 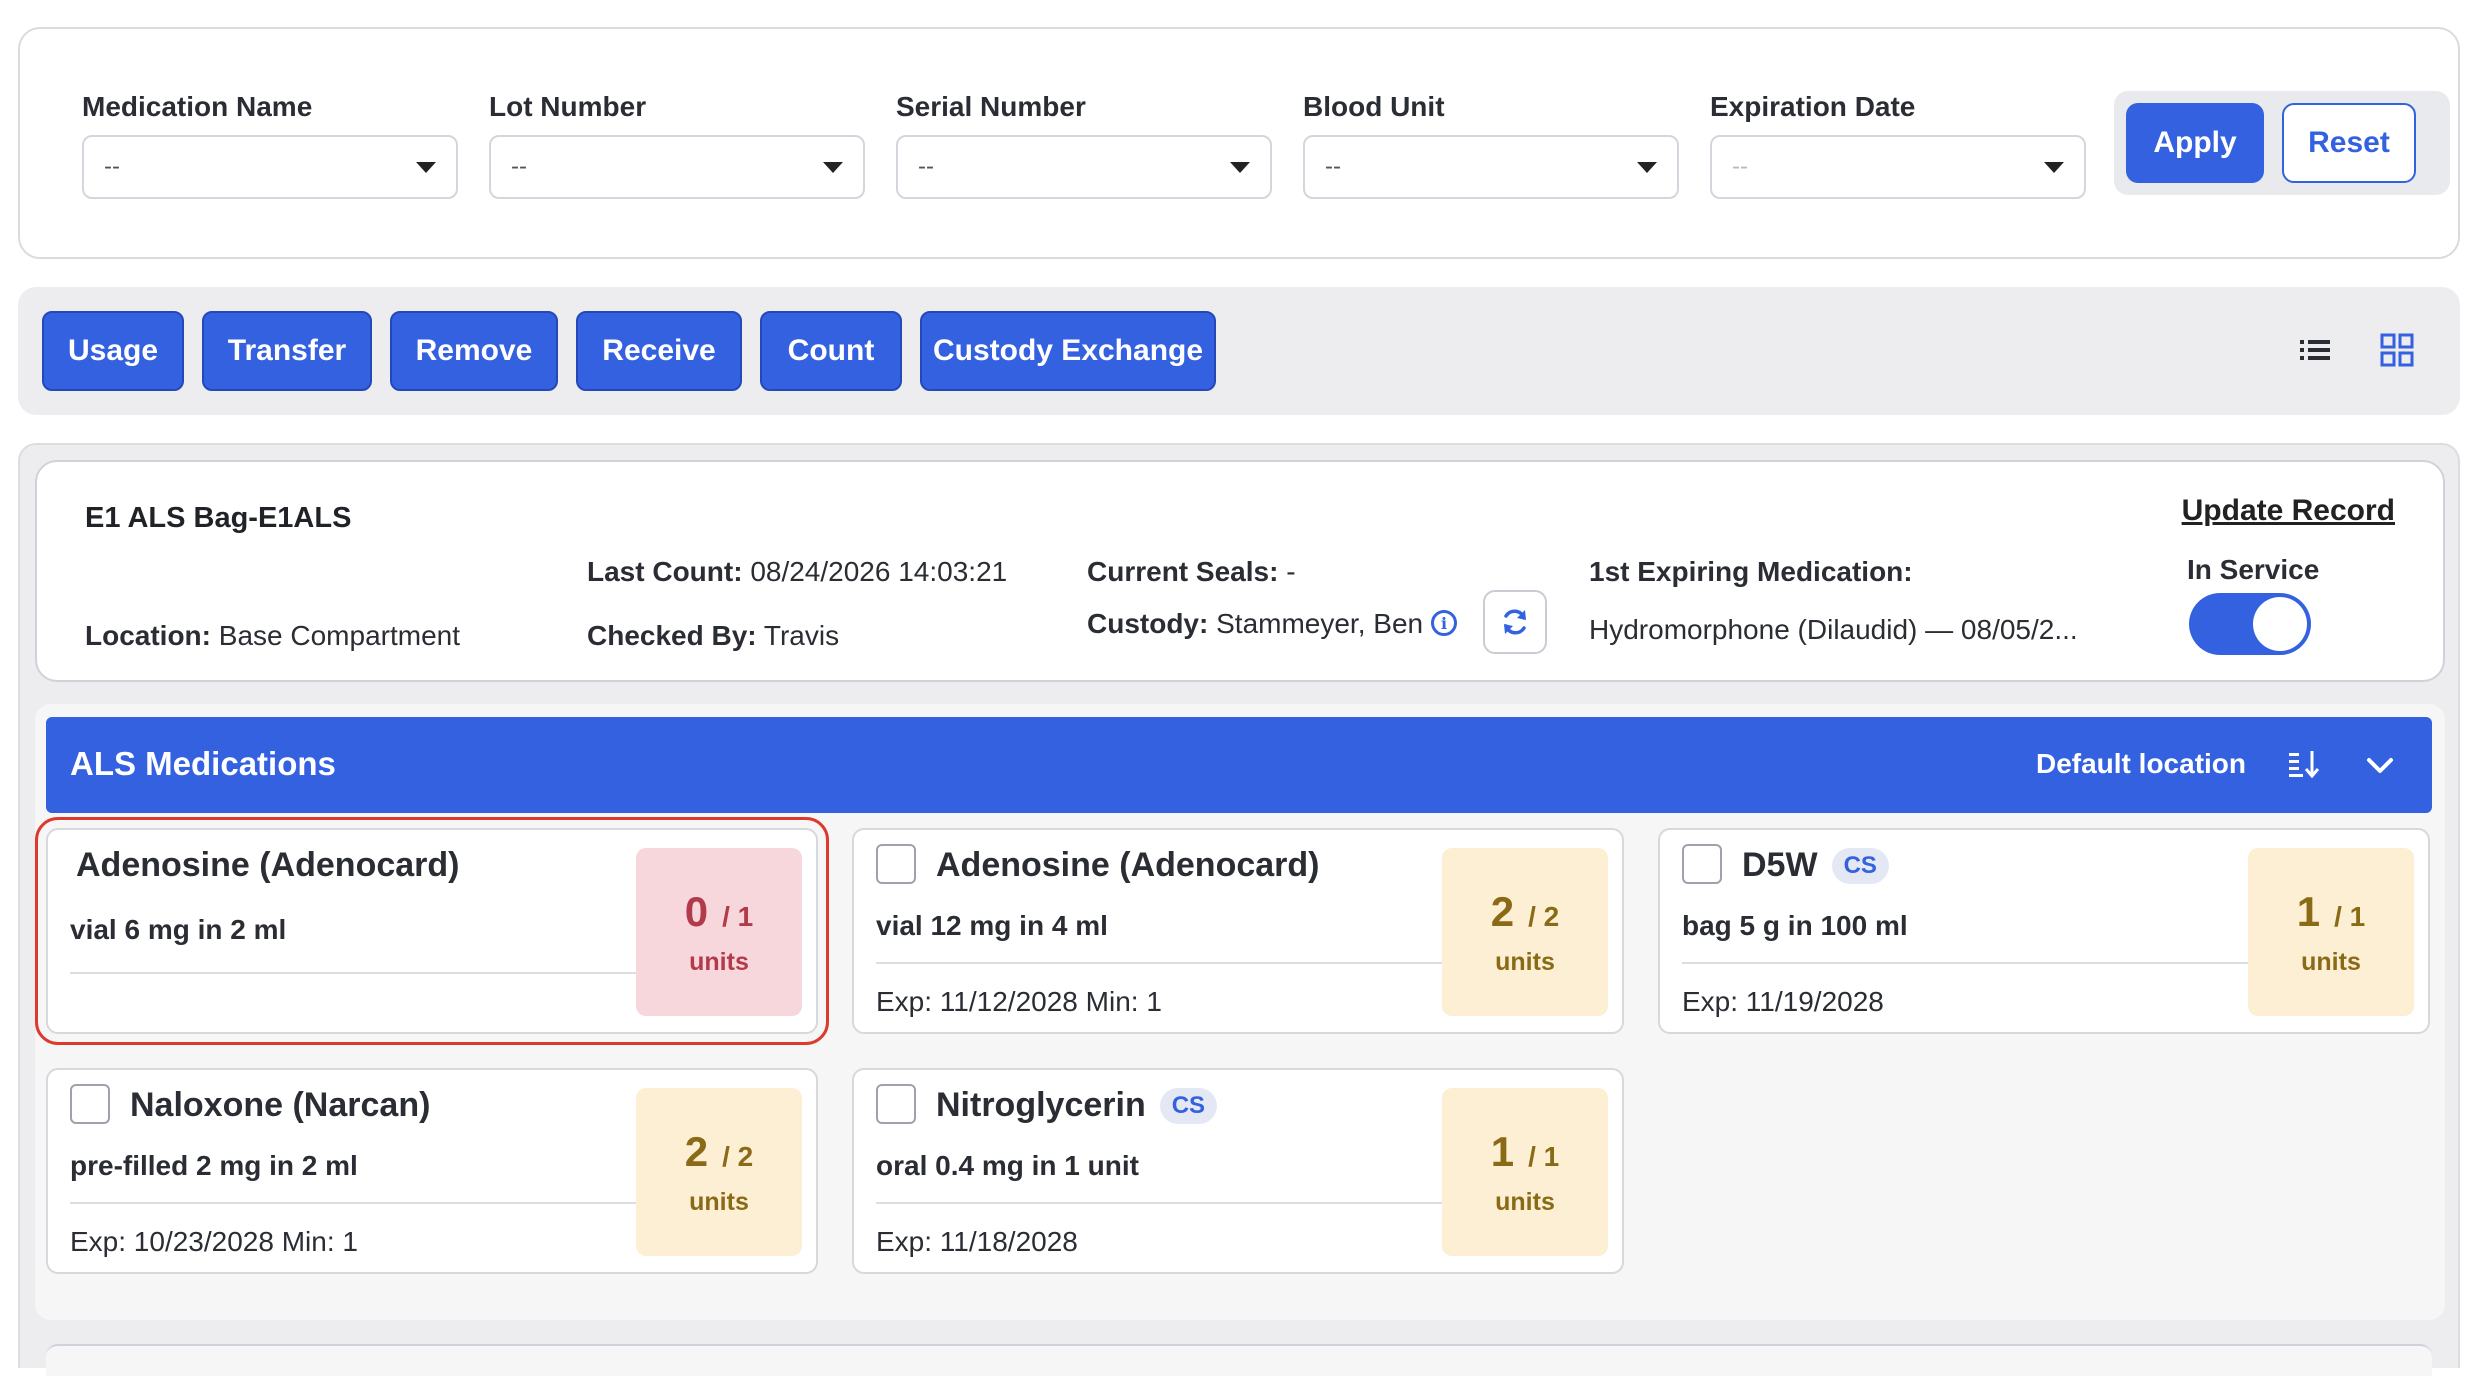 I want to click on expiring-label-text: 1st Expiring Medication:, so click(x=1751, y=571).